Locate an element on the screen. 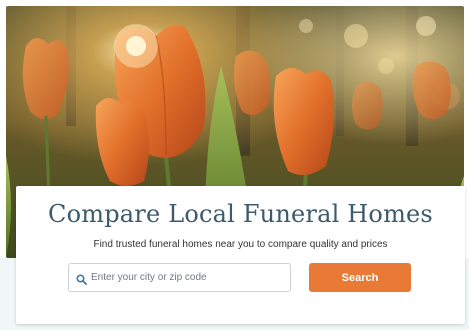 Image resolution: width=469 pixels, height=330 pixels. search-field is located at coordinates (179, 277).